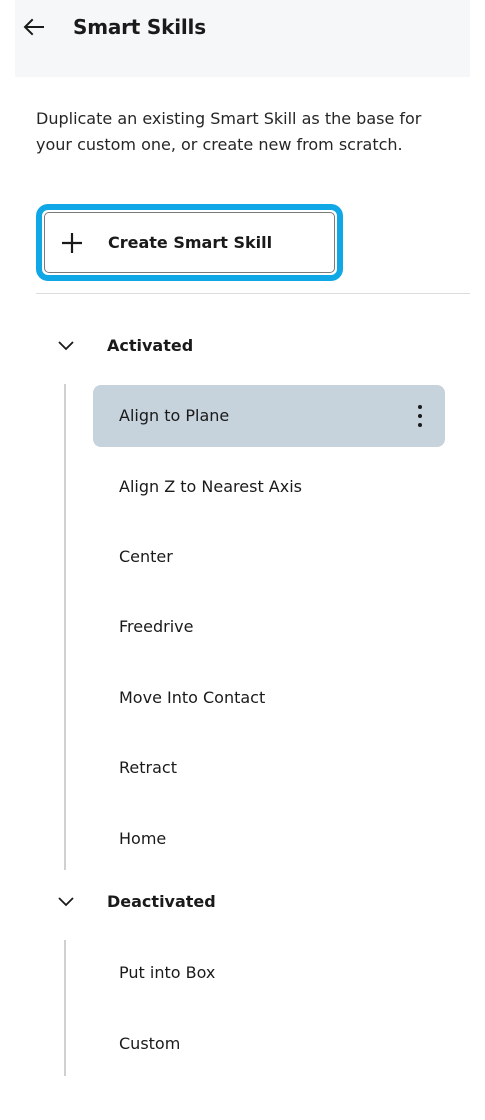 Image resolution: width=485 pixels, height=1120 pixels. What do you see at coordinates (420, 407) in the screenshot?
I see `more-vertical-icon` at bounding box center [420, 407].